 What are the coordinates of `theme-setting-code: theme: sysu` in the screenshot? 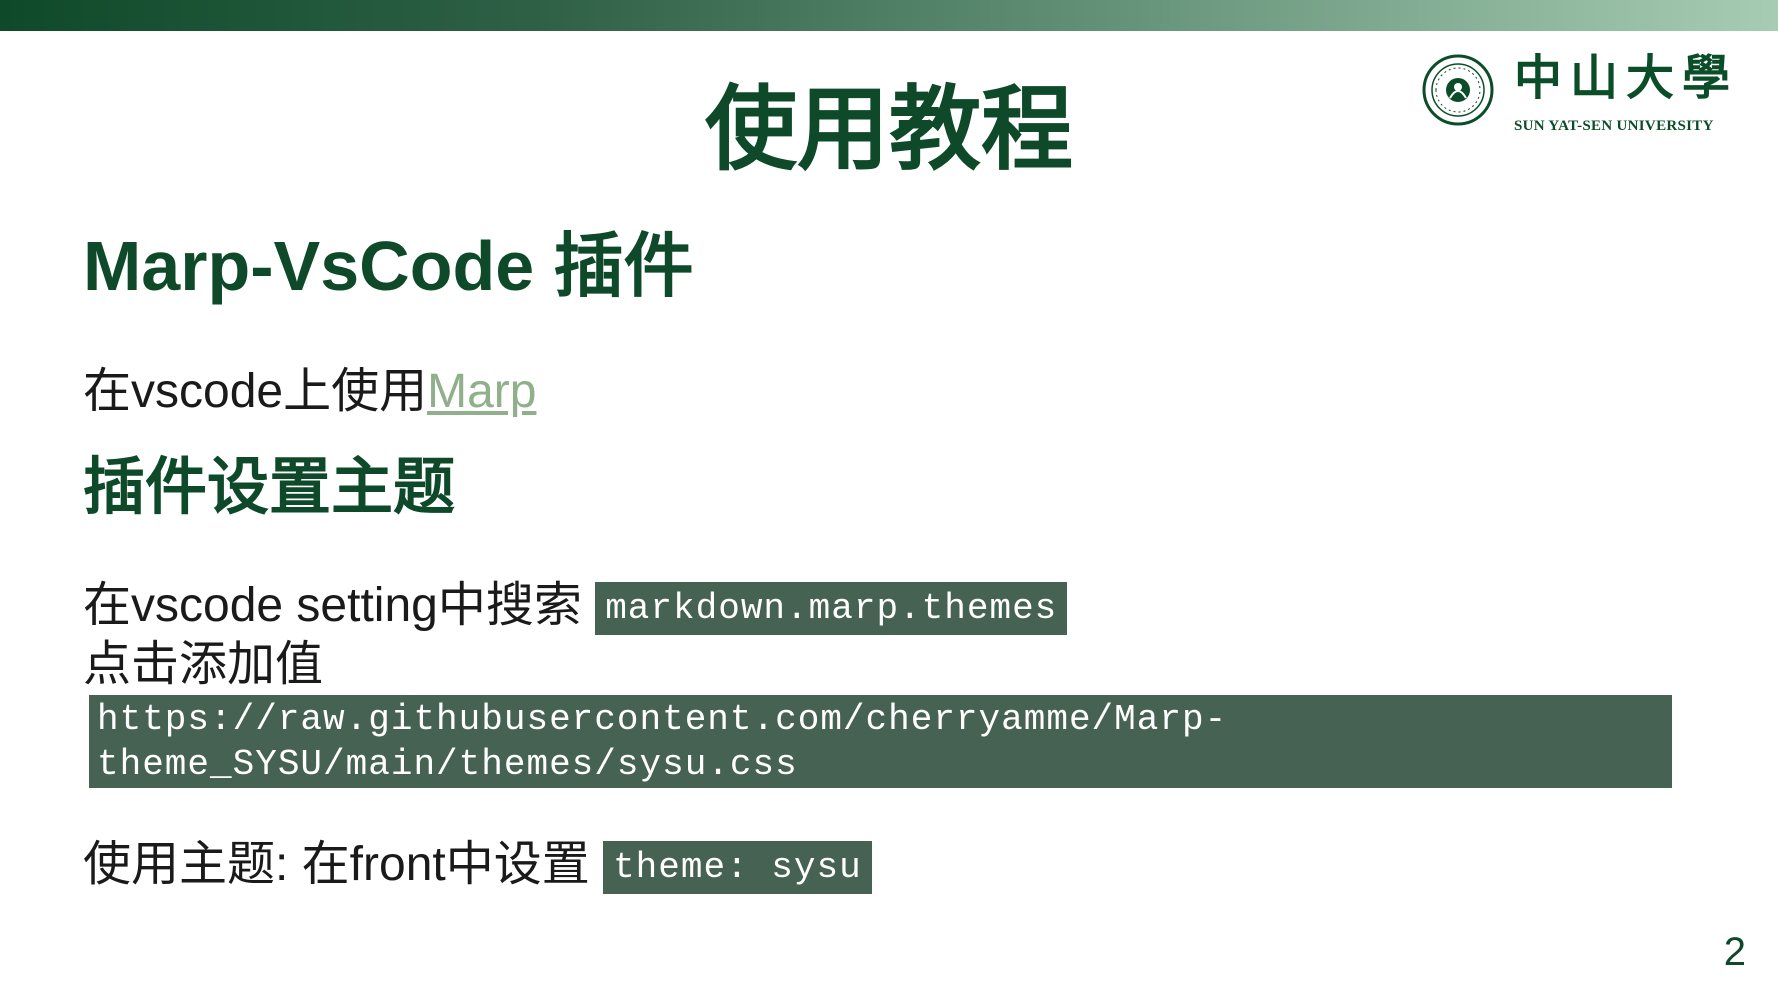 It's located at (737, 867).